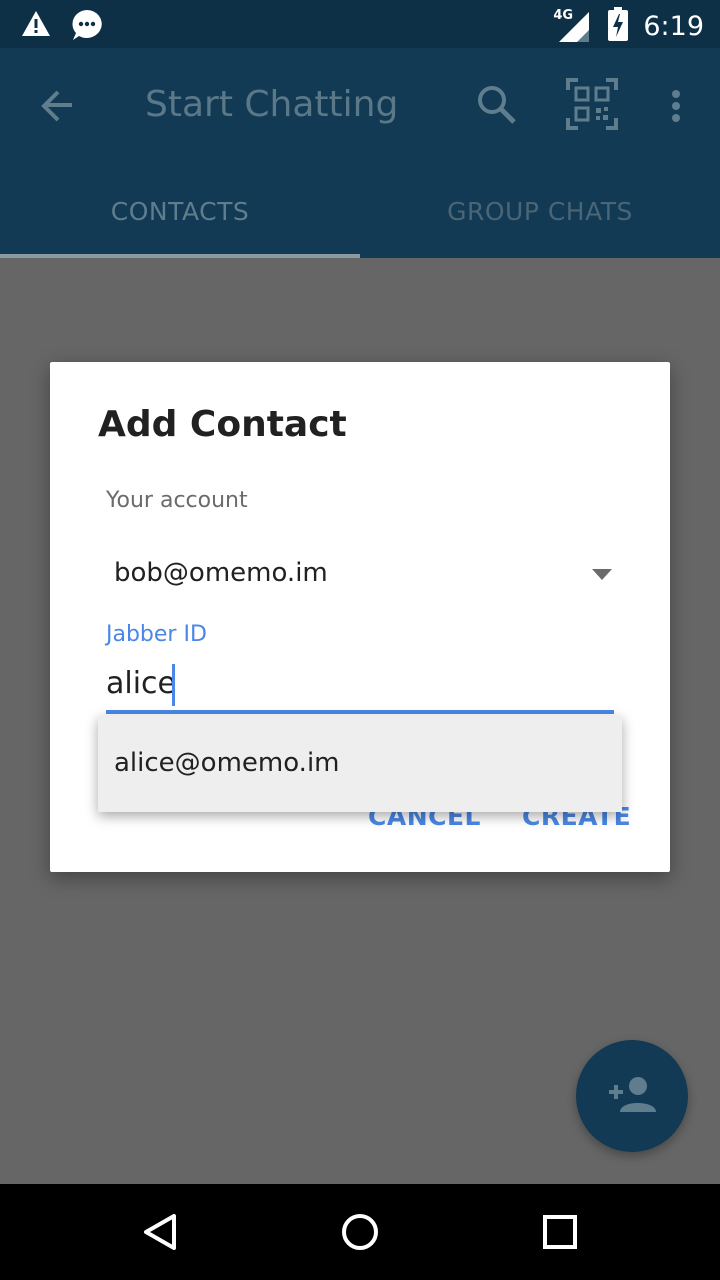 The height and width of the screenshot is (1280, 720). Describe the element at coordinates (618, 26) in the screenshot. I see `battery-charging-icon` at that location.